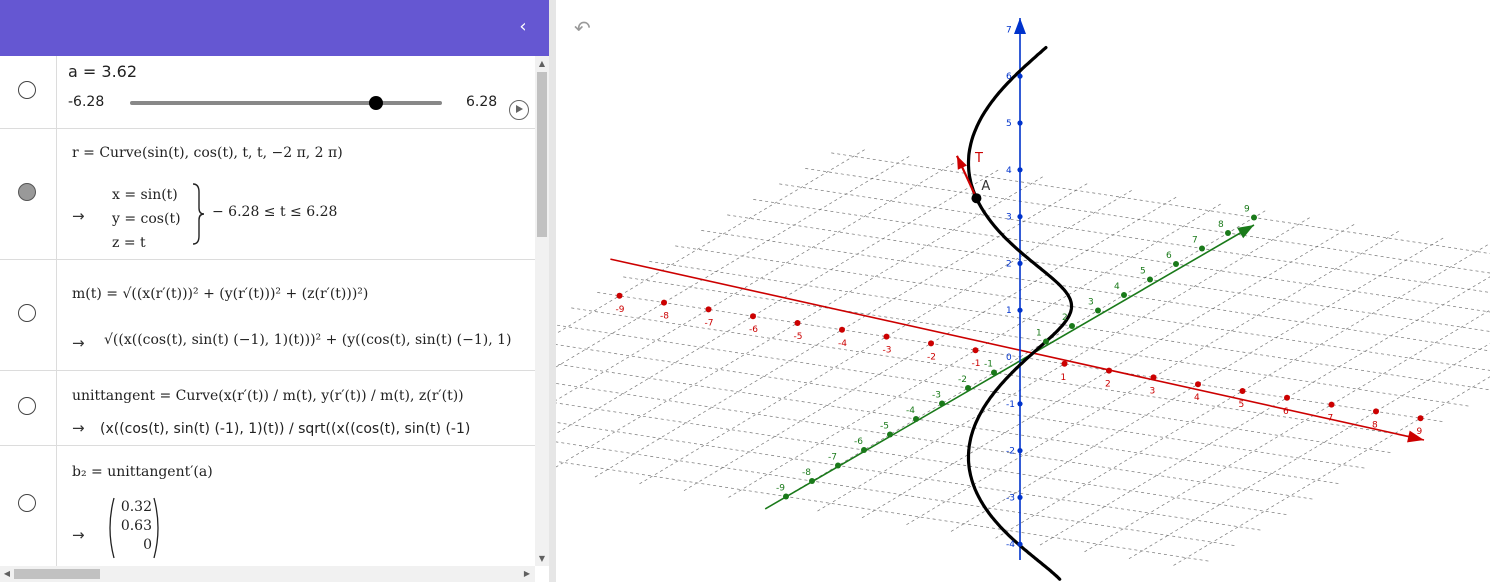 The image size is (1490, 582). Describe the element at coordinates (27, 406) in the screenshot. I see `visibility-toggle-unittangent` at that location.